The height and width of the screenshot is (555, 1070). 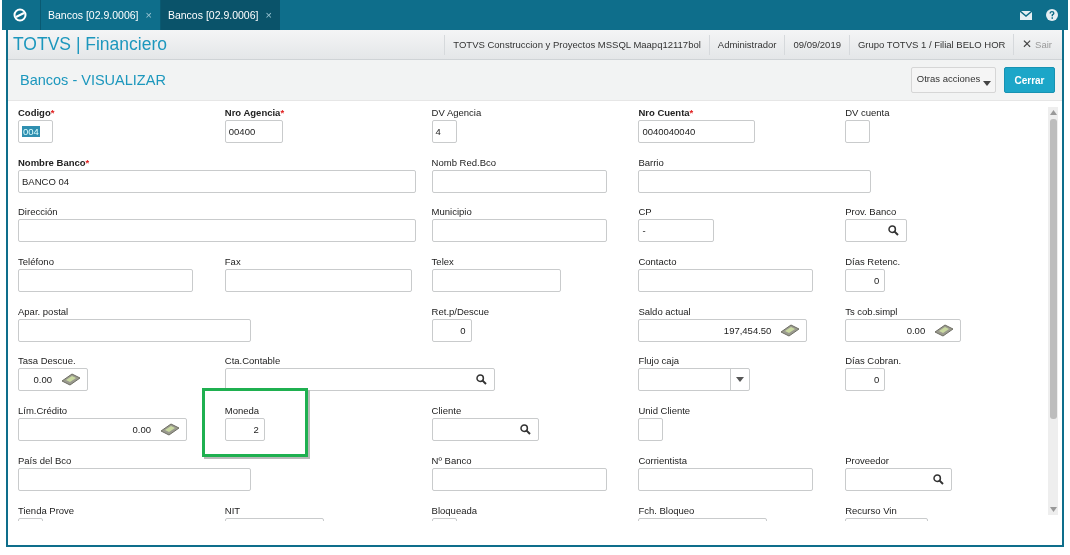 What do you see at coordinates (1052, 15) in the screenshot?
I see `help-icon` at bounding box center [1052, 15].